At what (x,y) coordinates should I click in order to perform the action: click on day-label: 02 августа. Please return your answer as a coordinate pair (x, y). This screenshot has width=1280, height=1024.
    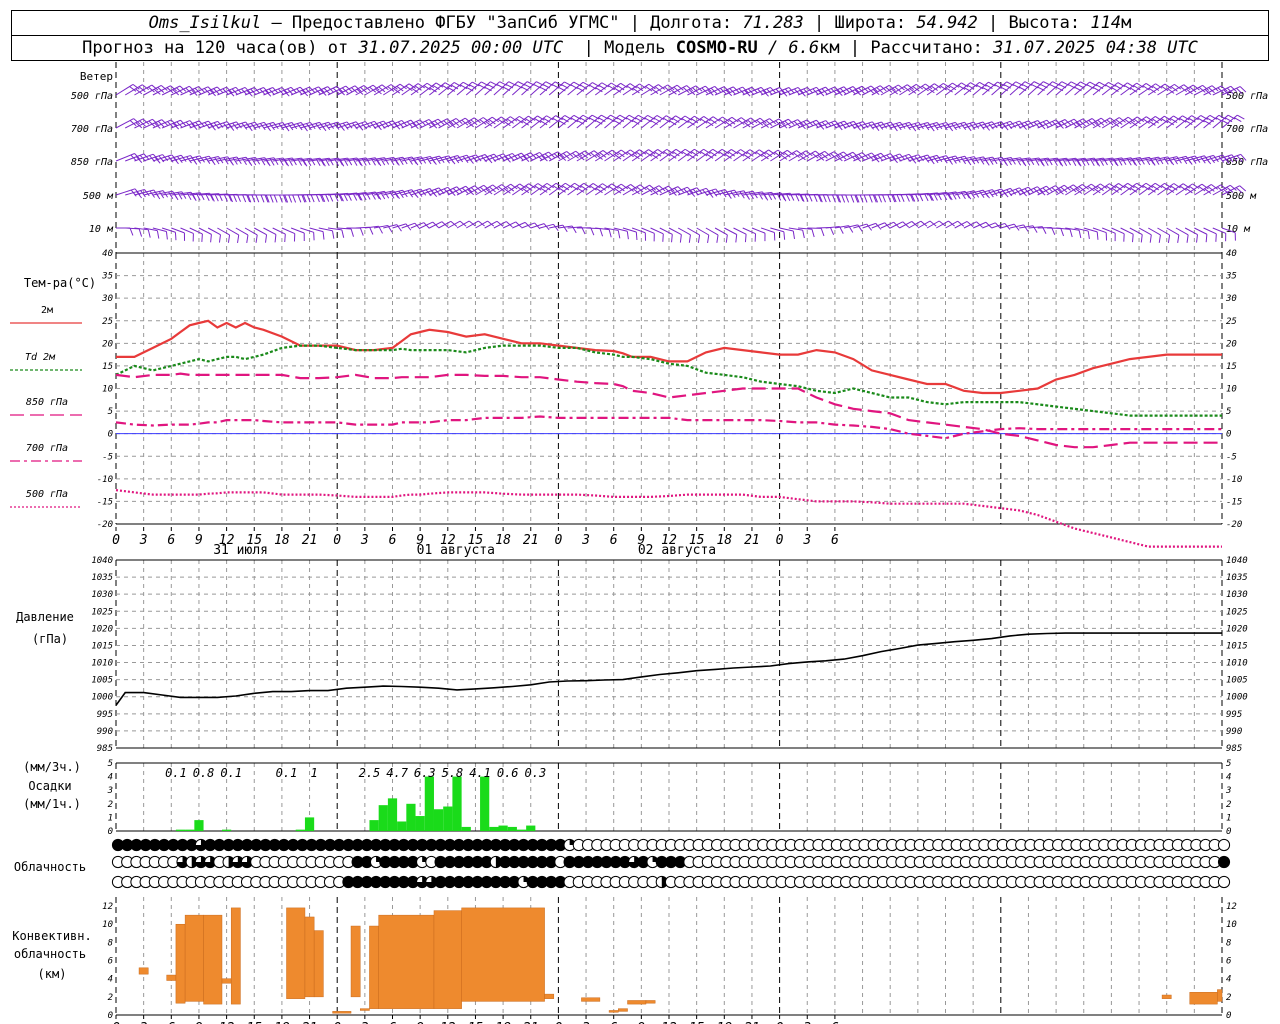
    Looking at the image, I should click on (677, 550).